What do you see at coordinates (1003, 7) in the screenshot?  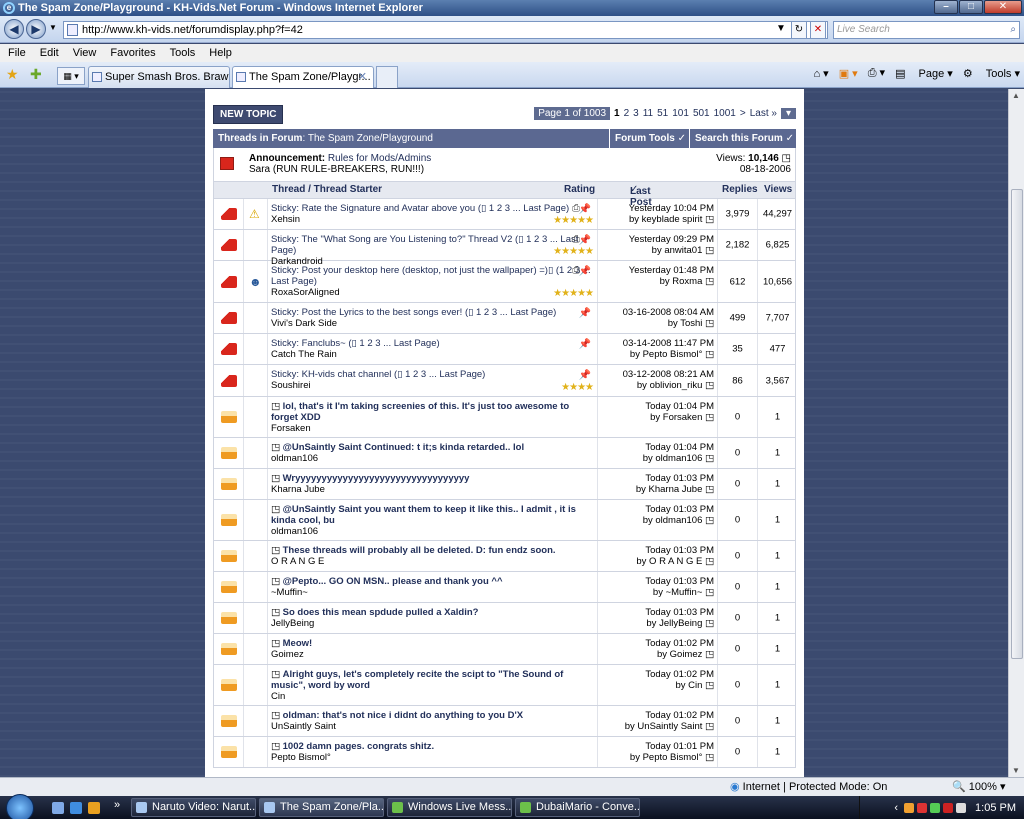 I see `close-button: ✕` at bounding box center [1003, 7].